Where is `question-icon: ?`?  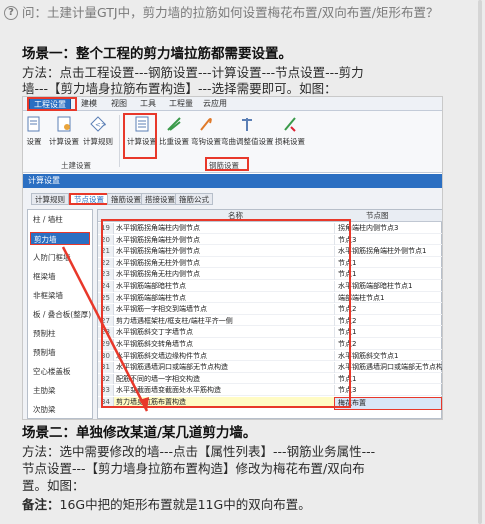
question-icon: ? is located at coordinates (11, 13).